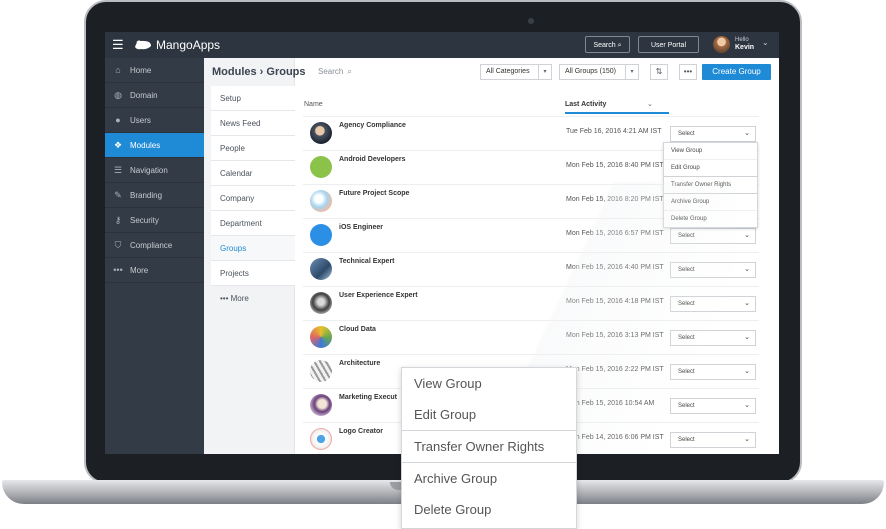 The image size is (886, 529). I want to click on page-title: Modules › Groups, so click(259, 72).